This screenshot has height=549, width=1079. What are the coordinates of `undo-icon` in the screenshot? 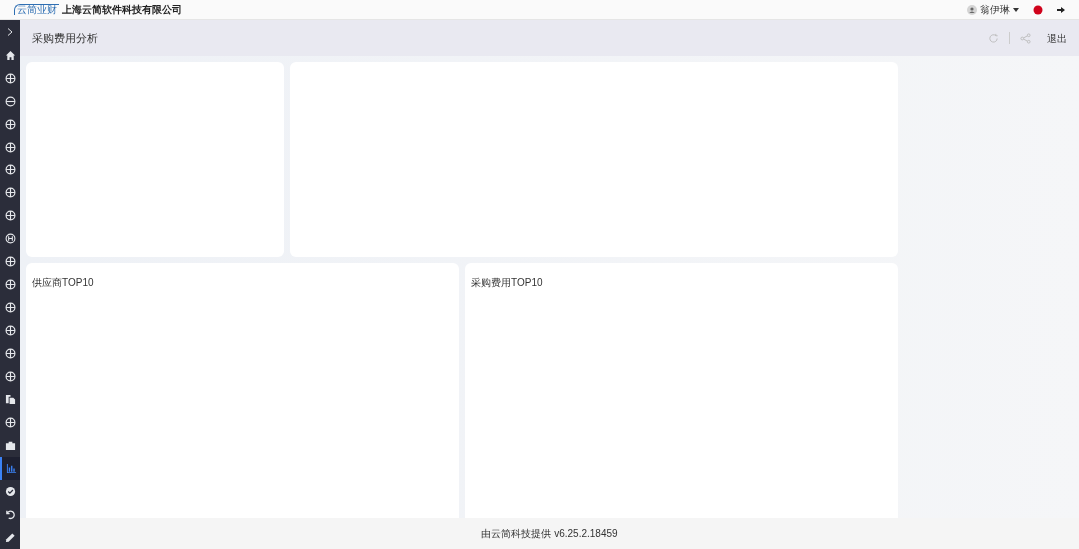 It's located at (10, 514).